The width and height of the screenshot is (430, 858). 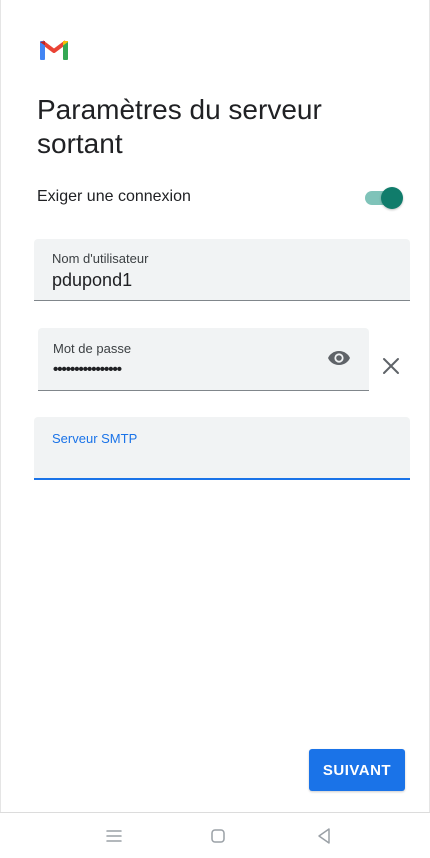 I want to click on gmail-logo-icon, so click(x=54, y=50).